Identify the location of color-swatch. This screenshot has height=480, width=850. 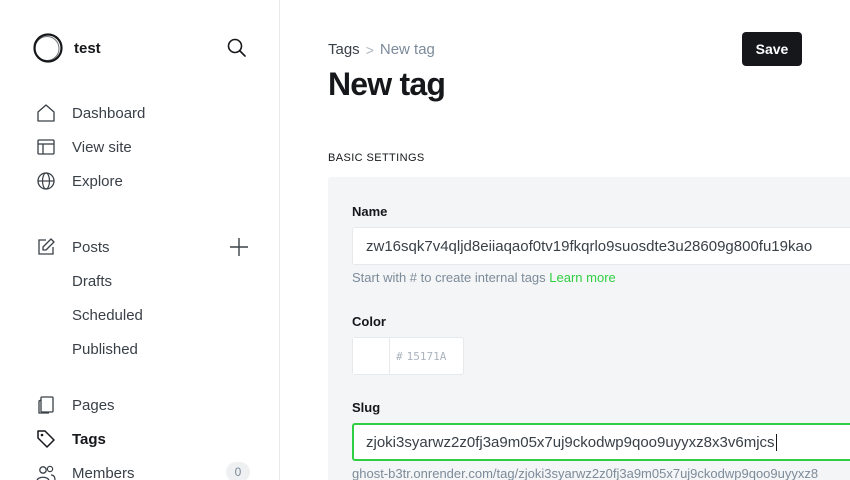
(371, 356).